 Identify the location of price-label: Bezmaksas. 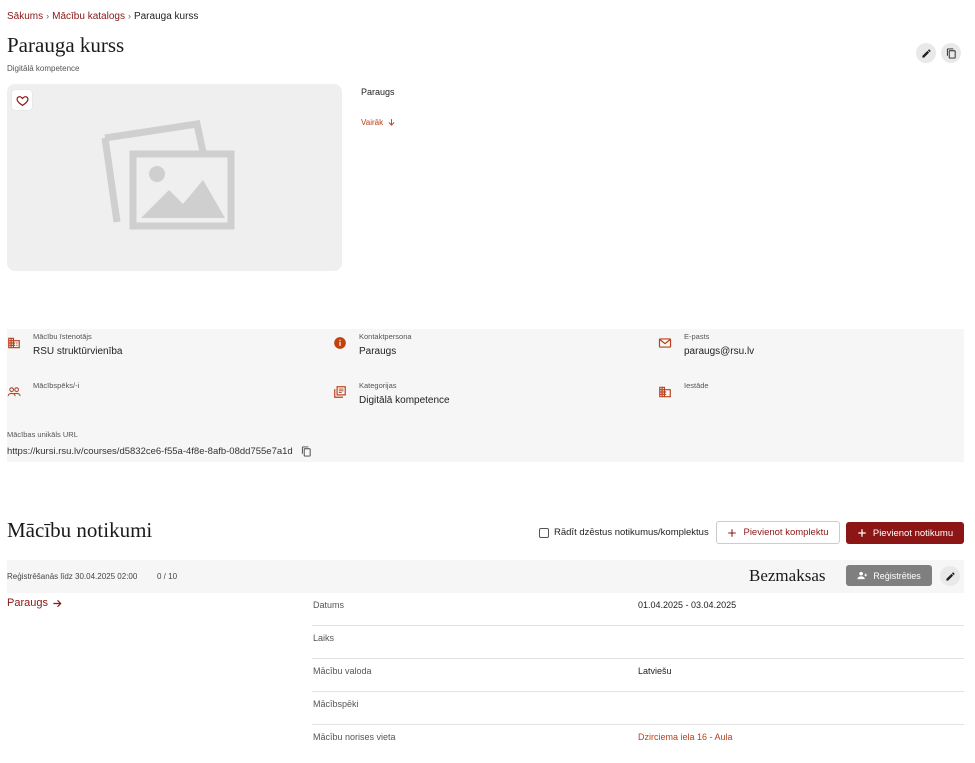
(787, 575).